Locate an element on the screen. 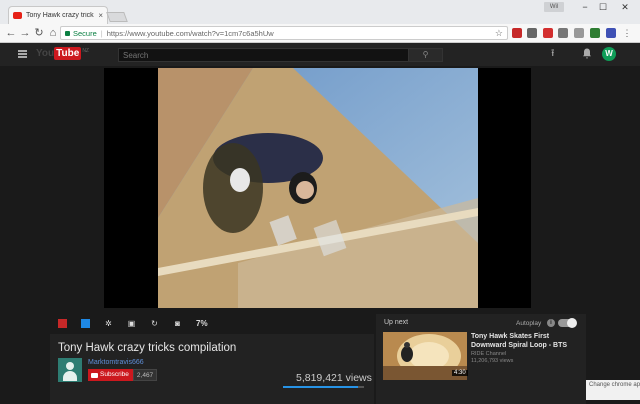 The image size is (640, 404). loop-icon: ↻ is located at coordinates (154, 323).